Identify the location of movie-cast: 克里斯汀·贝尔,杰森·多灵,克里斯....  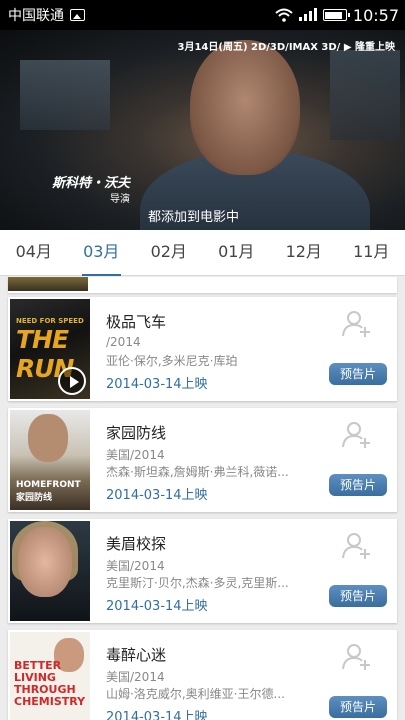
(197, 583).